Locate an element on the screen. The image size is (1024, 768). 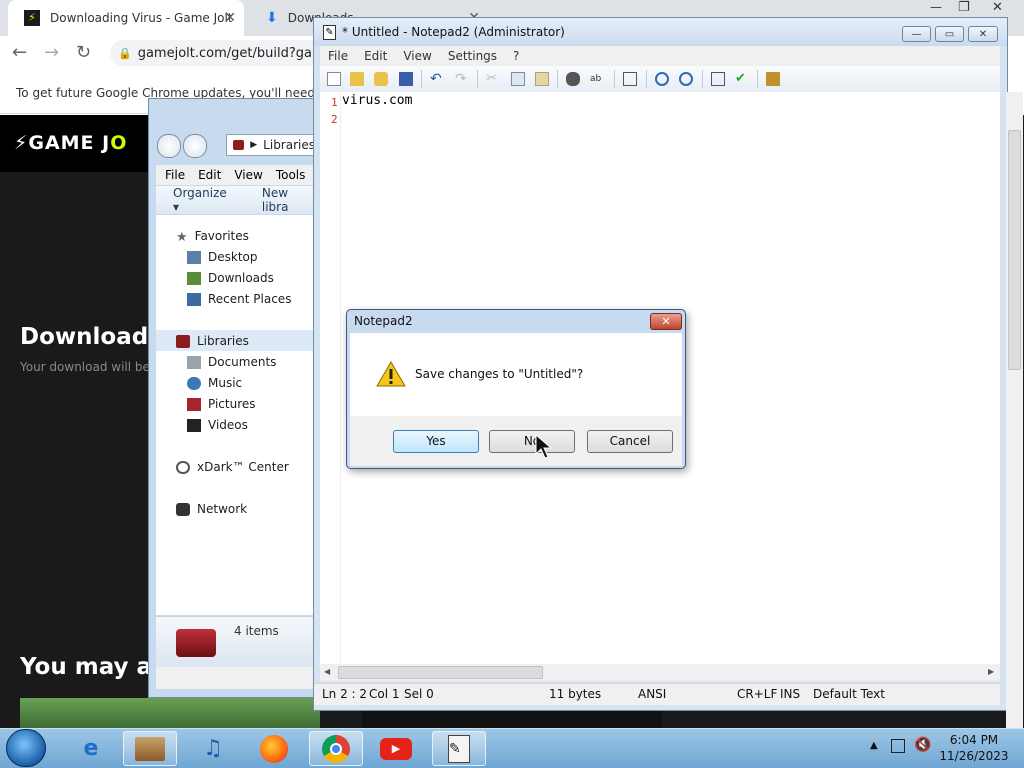
internet-explorer-icon: e is located at coordinates (91, 748).